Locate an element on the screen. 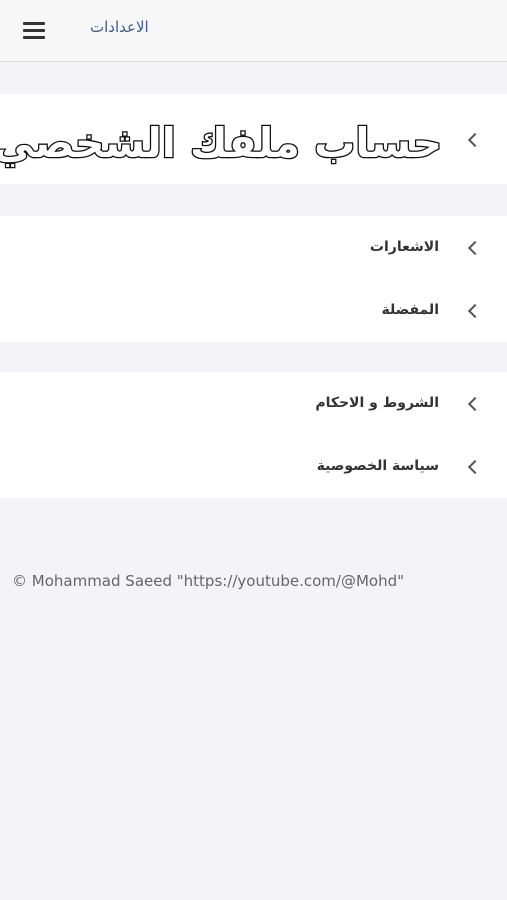 This screenshot has width=507, height=900. app-header: الاعدادات is located at coordinates (253, 31).